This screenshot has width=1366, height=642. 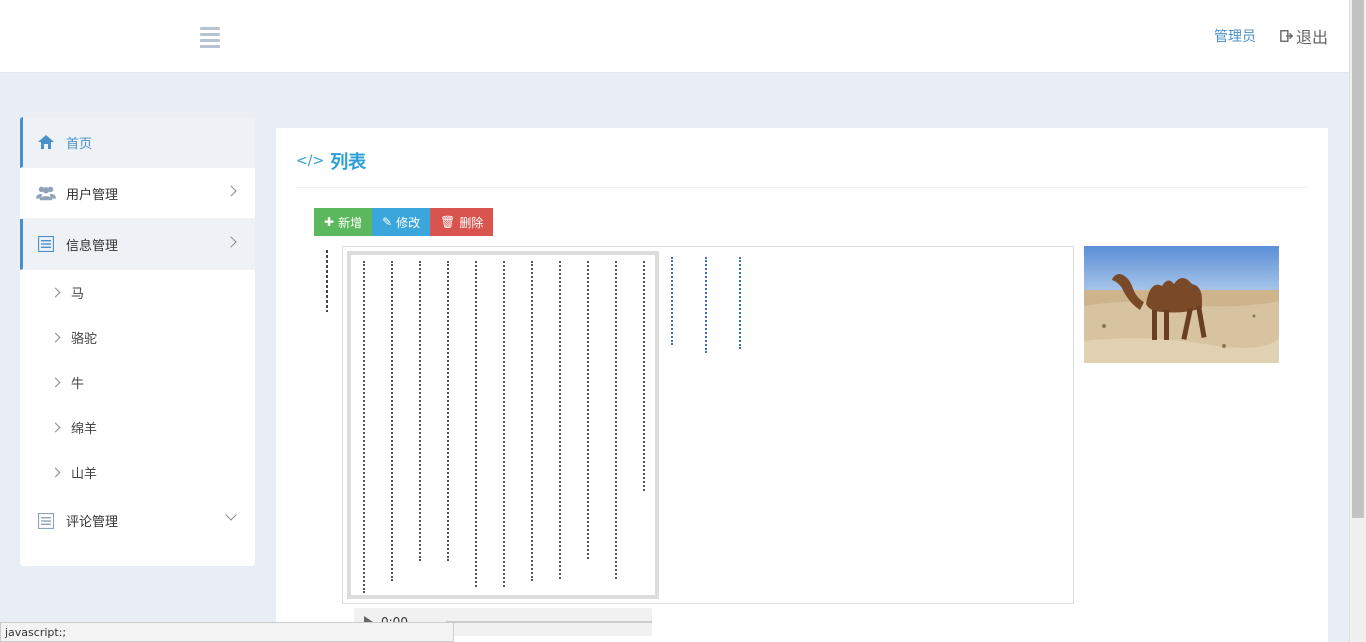 I want to click on edit-icon: ✎, so click(x=387, y=222).